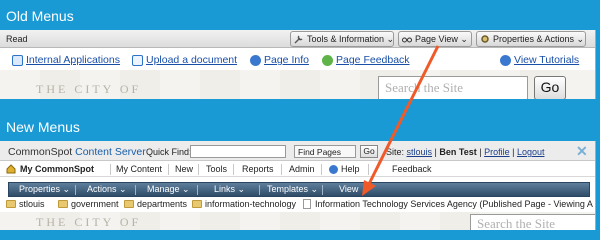  What do you see at coordinates (73, 60) in the screenshot?
I see `internal-applications-label: Internal Applications` at bounding box center [73, 60].